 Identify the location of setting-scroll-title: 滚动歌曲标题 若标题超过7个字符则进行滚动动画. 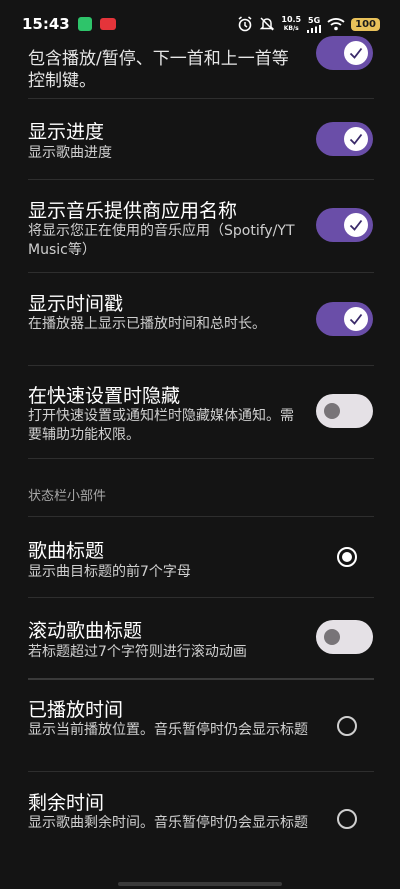
(200, 638).